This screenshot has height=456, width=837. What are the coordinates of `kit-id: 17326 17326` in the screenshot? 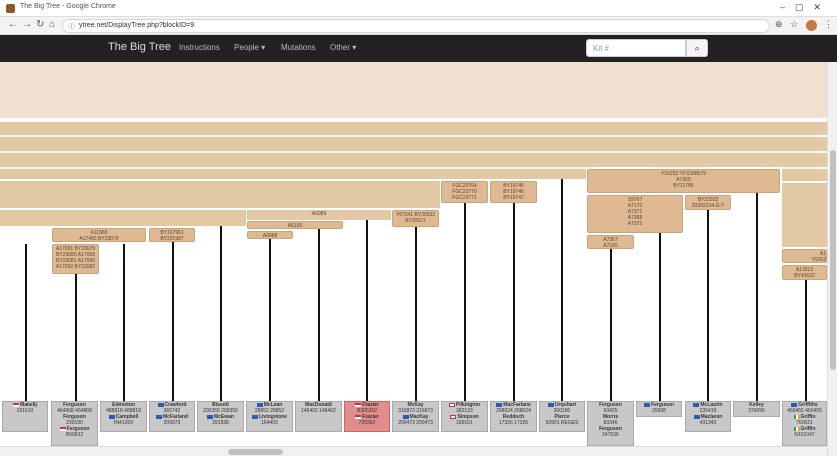 It's located at (513, 423).